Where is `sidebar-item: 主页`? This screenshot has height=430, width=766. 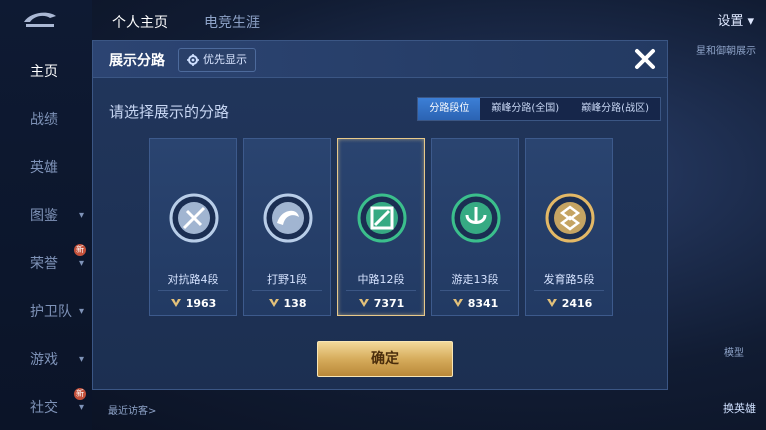 sidebar-item: 主页 is located at coordinates (46, 72).